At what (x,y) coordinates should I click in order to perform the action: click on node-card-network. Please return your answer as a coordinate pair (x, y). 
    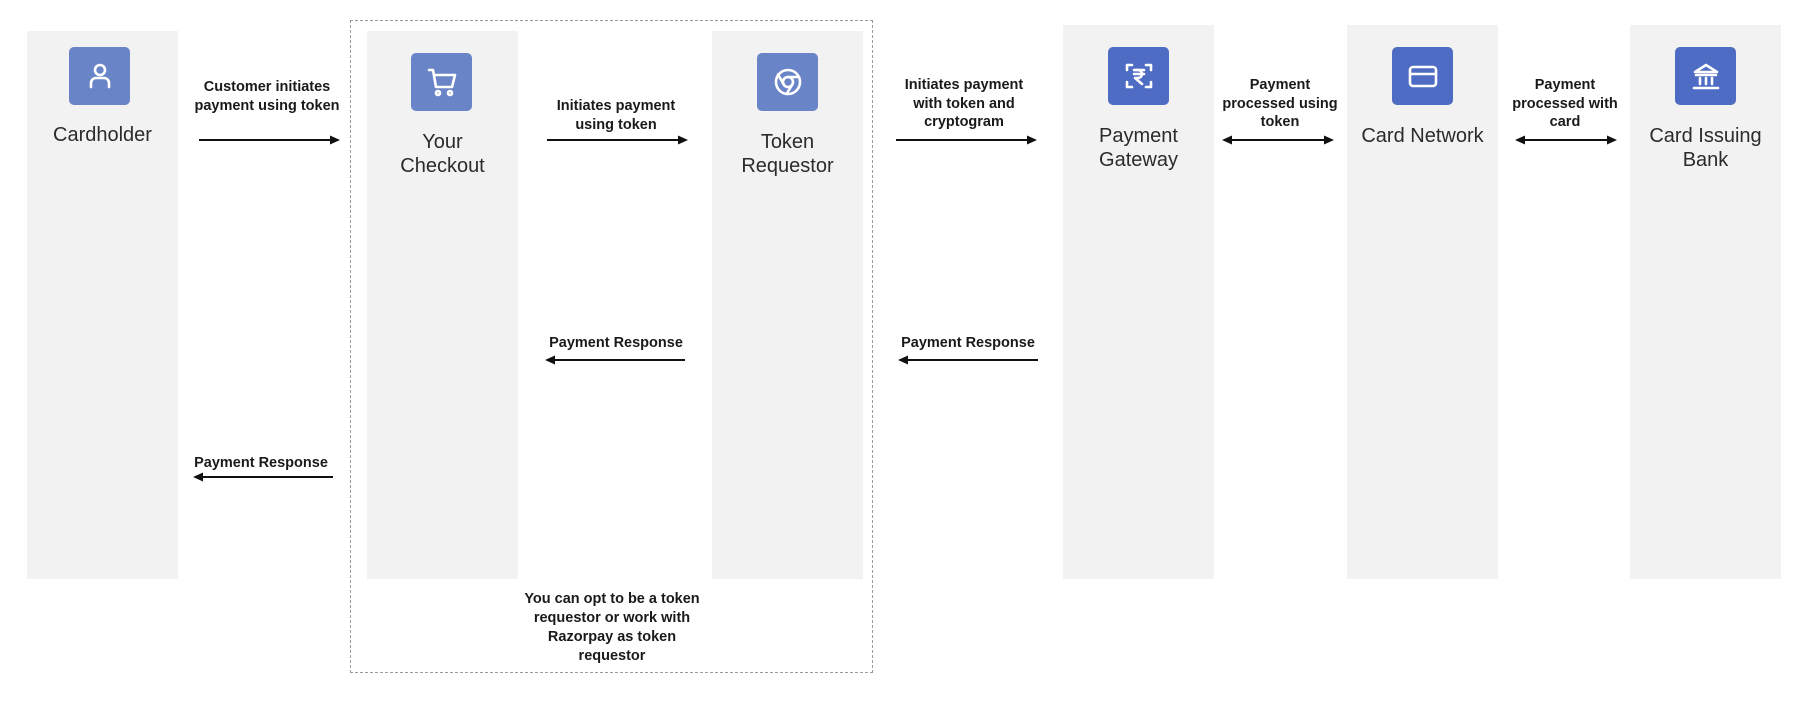
    Looking at the image, I should click on (1422, 302).